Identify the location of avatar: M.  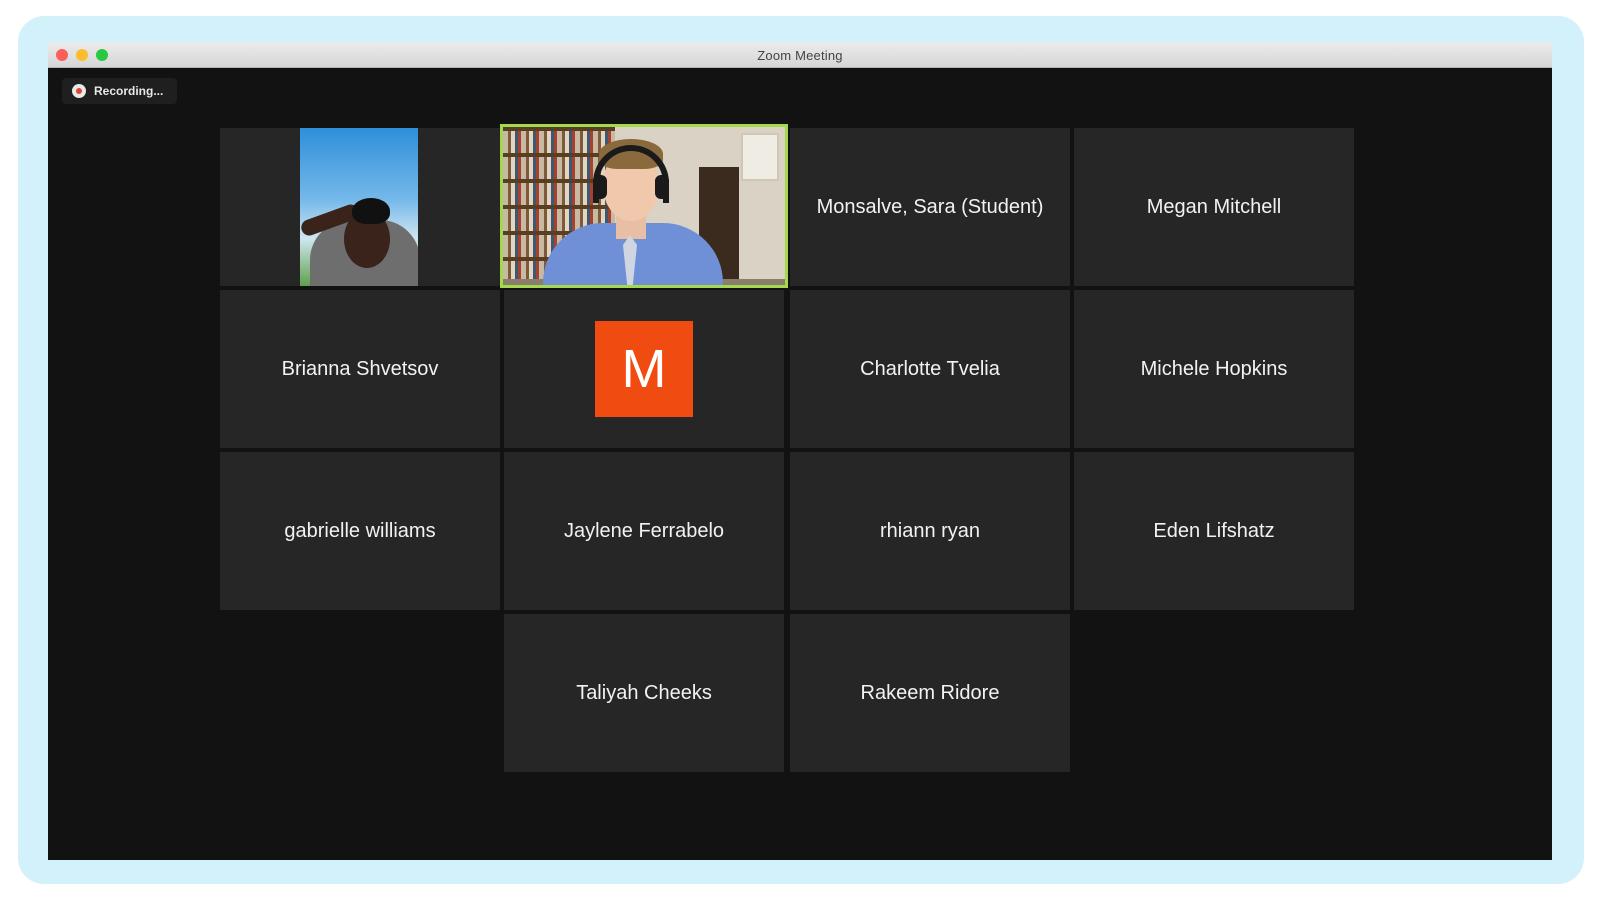
(644, 369).